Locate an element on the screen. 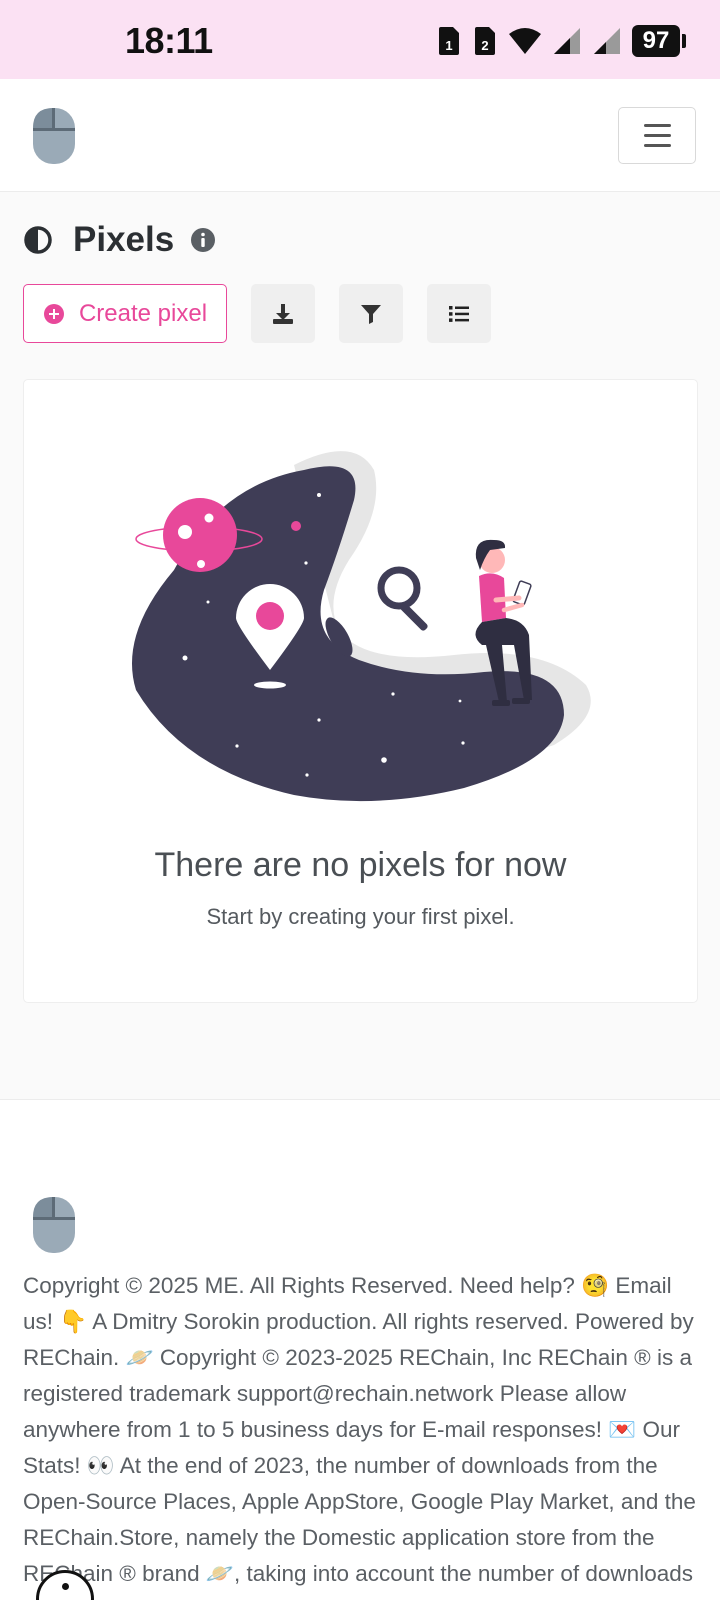 This screenshot has height=1600, width=720. battery-icon: 97 is located at coordinates (659, 41).